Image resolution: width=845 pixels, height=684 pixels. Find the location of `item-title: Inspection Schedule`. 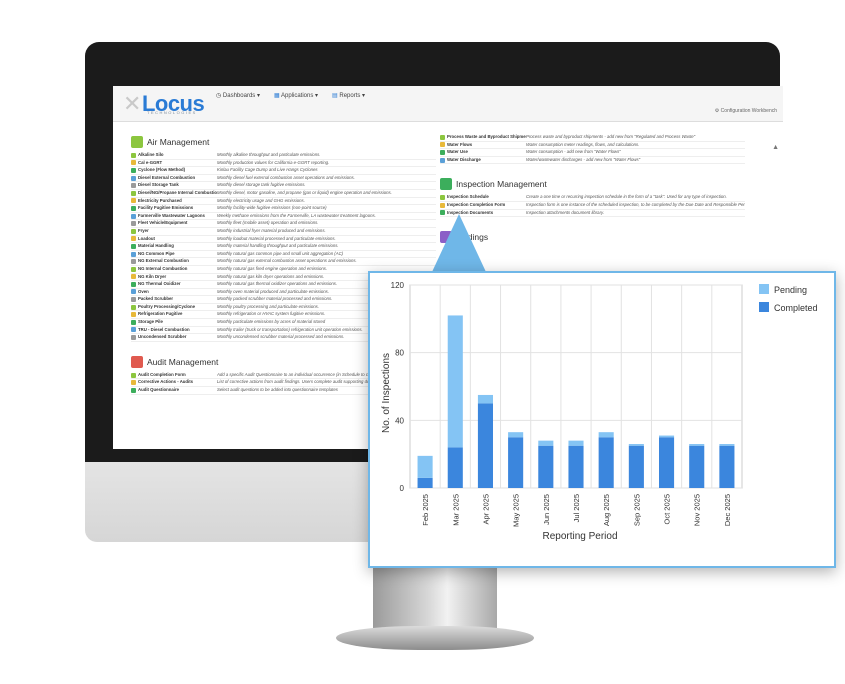

item-title: Inspection Schedule is located at coordinates (468, 197).